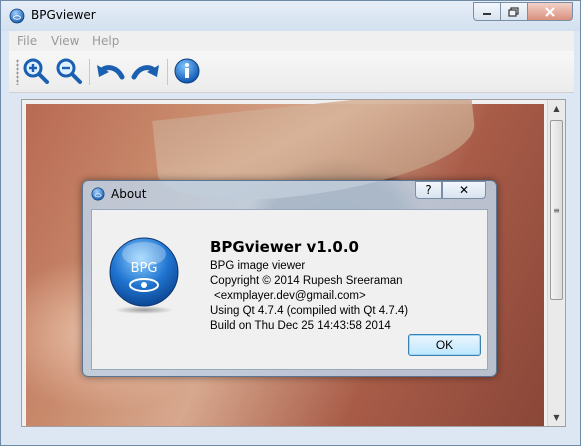  What do you see at coordinates (290, 296) in the screenshot?
I see `about-email: <exmplayer.dev@gmail.com>` at bounding box center [290, 296].